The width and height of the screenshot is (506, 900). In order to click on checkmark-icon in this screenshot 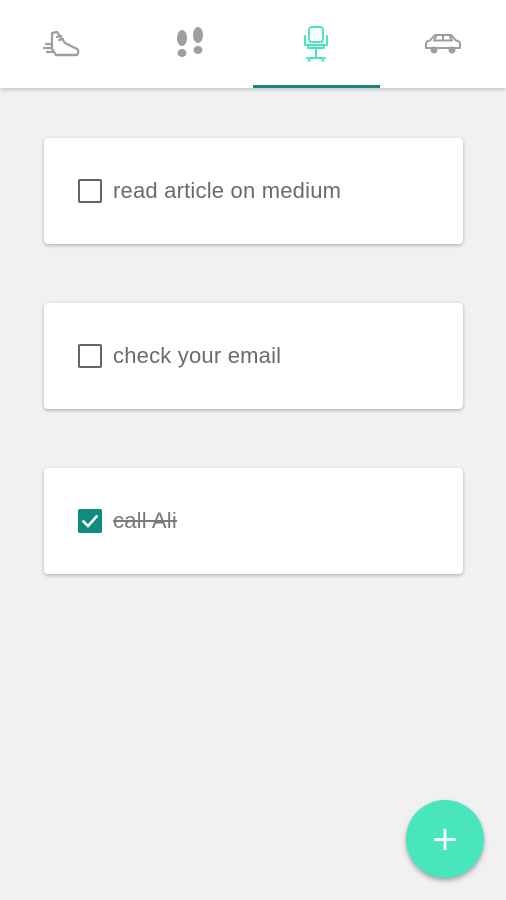, I will do `click(90, 521)`.